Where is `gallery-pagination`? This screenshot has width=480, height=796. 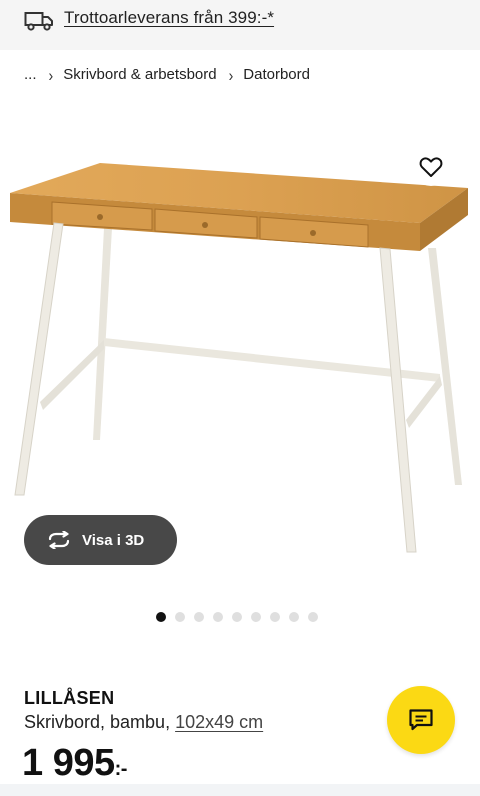 gallery-pagination is located at coordinates (237, 617).